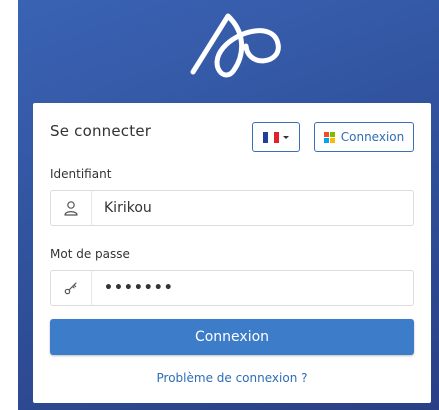 The width and height of the screenshot is (439, 410). I want to click on user-icon, so click(71, 208).